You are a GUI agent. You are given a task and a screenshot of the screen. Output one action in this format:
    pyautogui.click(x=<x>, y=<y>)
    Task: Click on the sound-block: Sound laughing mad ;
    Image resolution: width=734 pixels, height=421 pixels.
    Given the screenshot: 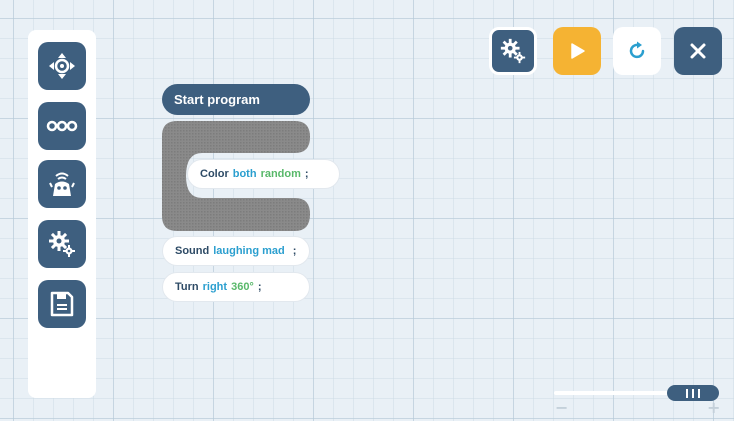 What is the action you would take?
    pyautogui.click(x=236, y=251)
    